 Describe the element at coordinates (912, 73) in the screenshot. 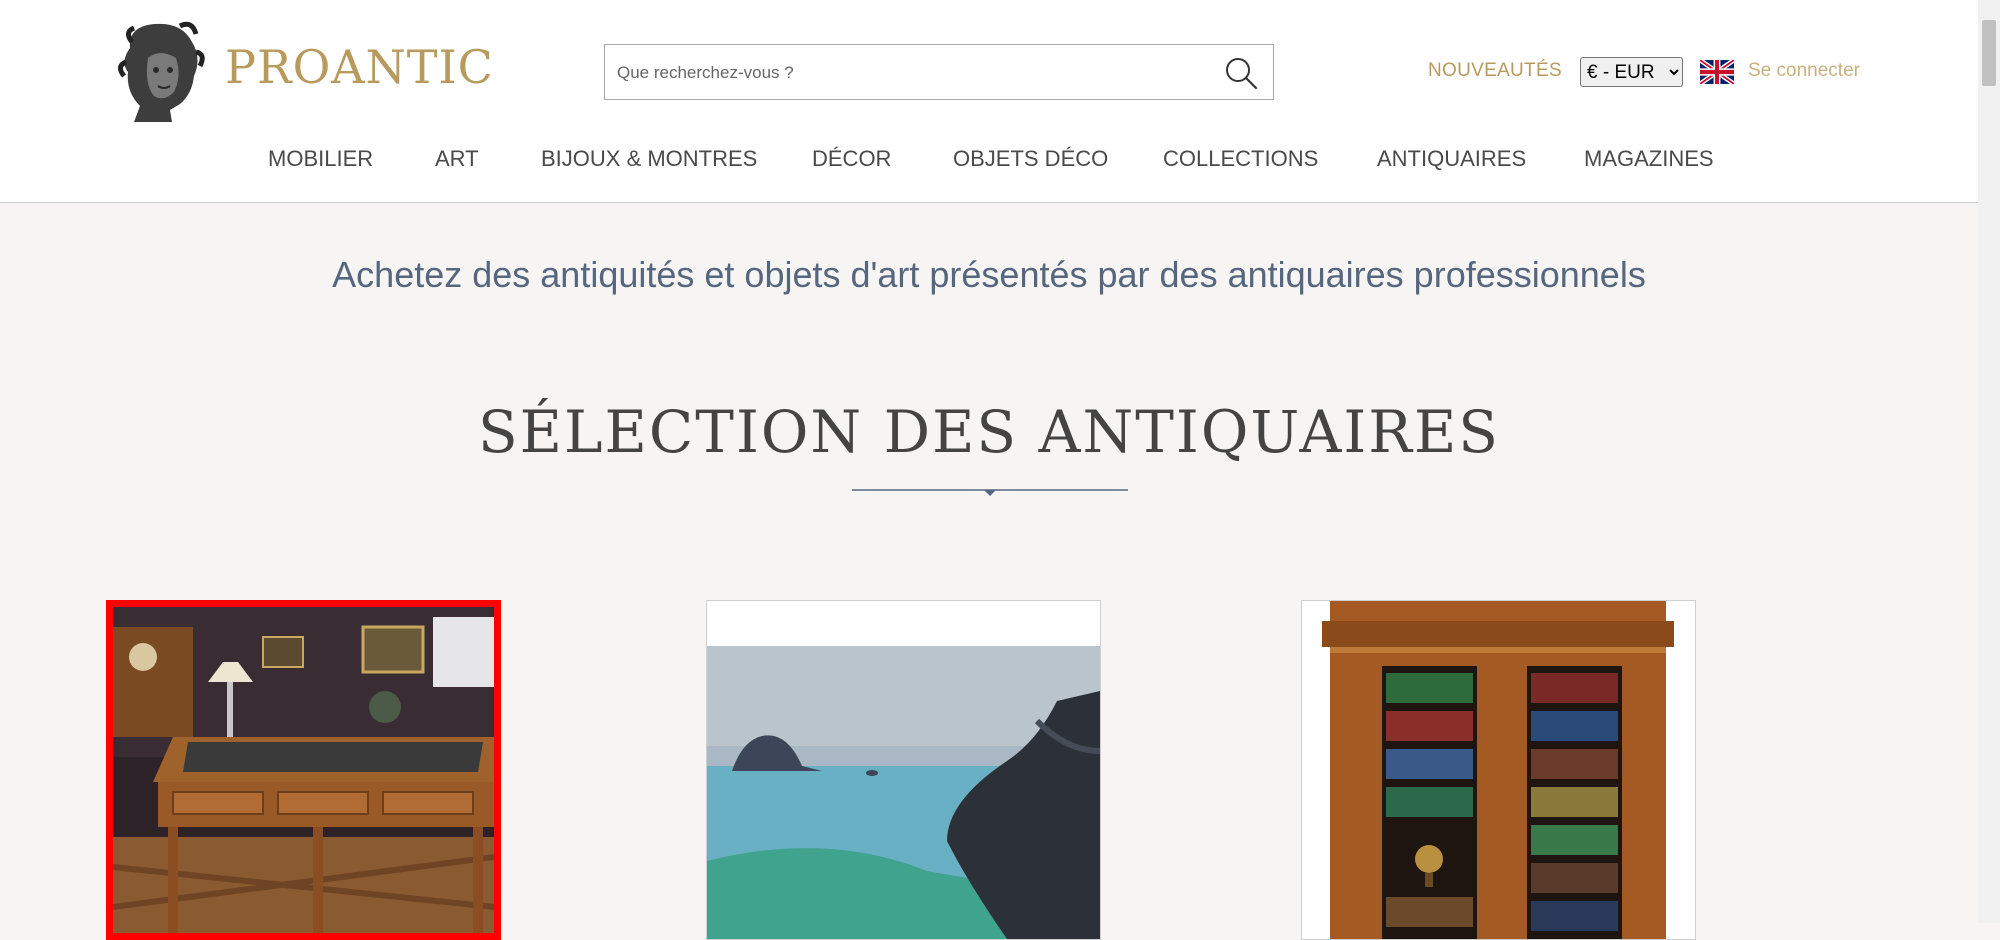

I see `search-input` at that location.